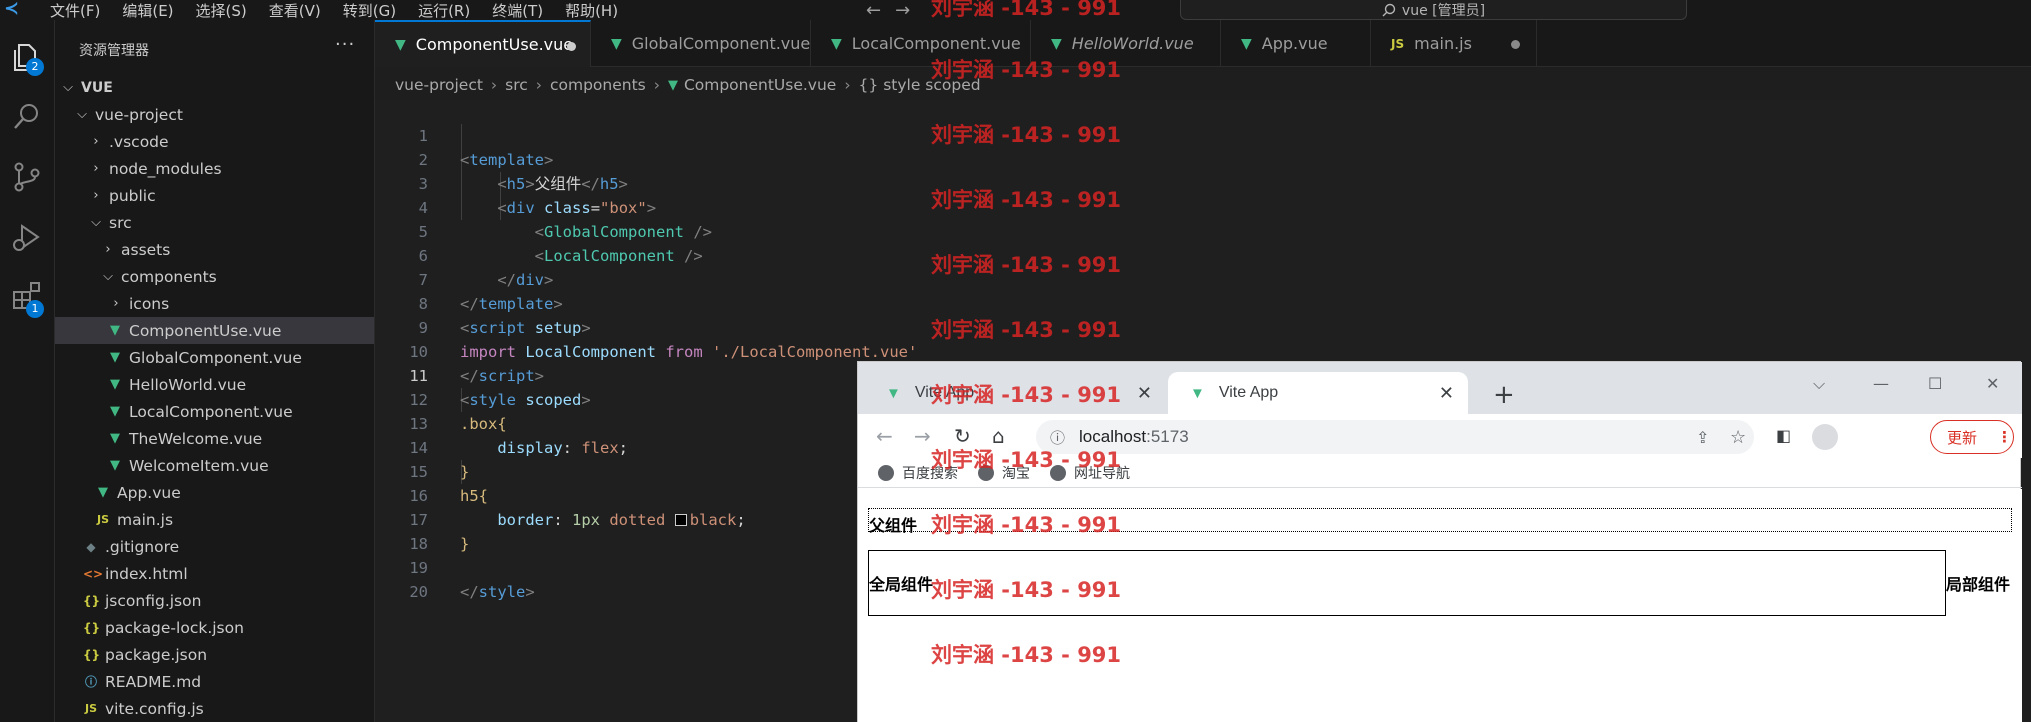 The image size is (2031, 722). Describe the element at coordinates (214, 357) in the screenshot. I see `tree-item-globalcomponent: ▼ GlobalComponent.vue` at that location.